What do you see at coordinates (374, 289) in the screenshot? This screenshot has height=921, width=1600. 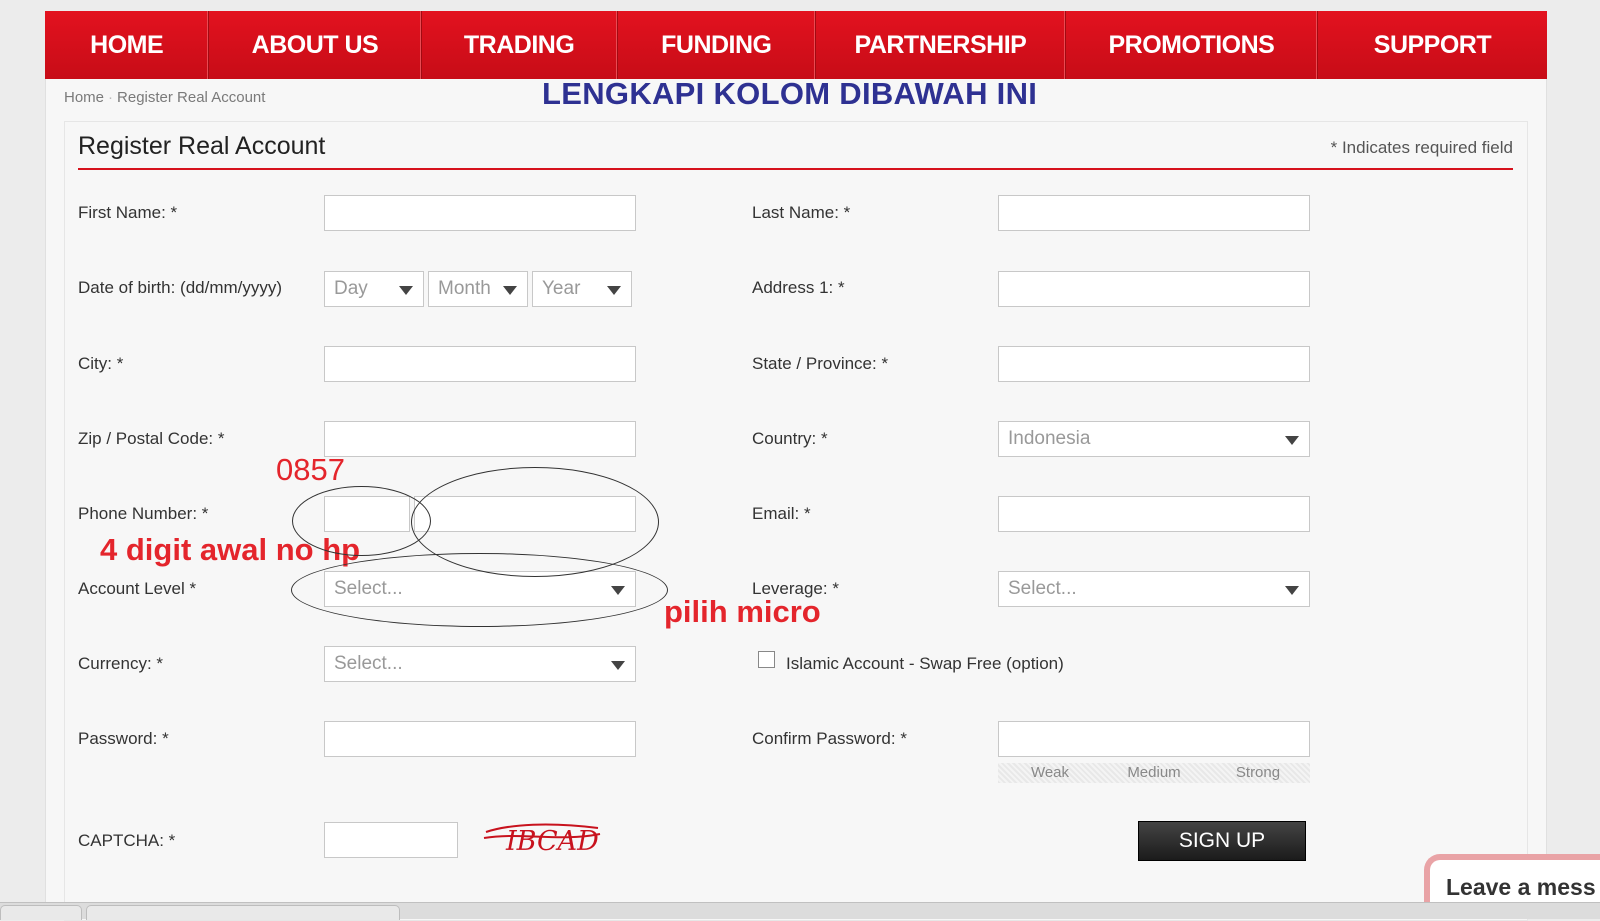 I see `dob-day-select: Day` at bounding box center [374, 289].